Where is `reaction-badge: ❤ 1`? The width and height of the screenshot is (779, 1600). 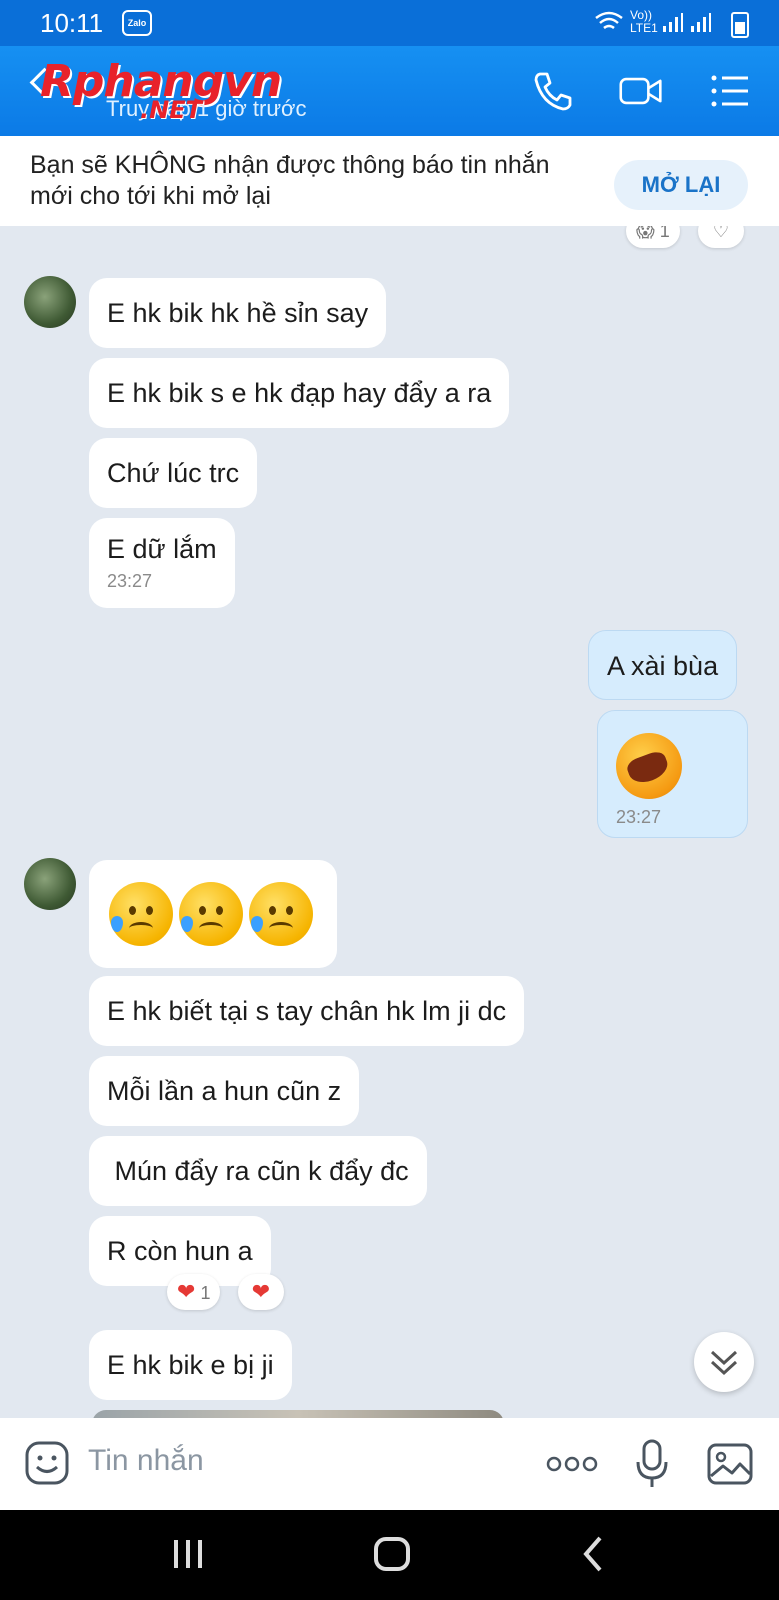
reaction-badge: ❤ 1 is located at coordinates (194, 1292).